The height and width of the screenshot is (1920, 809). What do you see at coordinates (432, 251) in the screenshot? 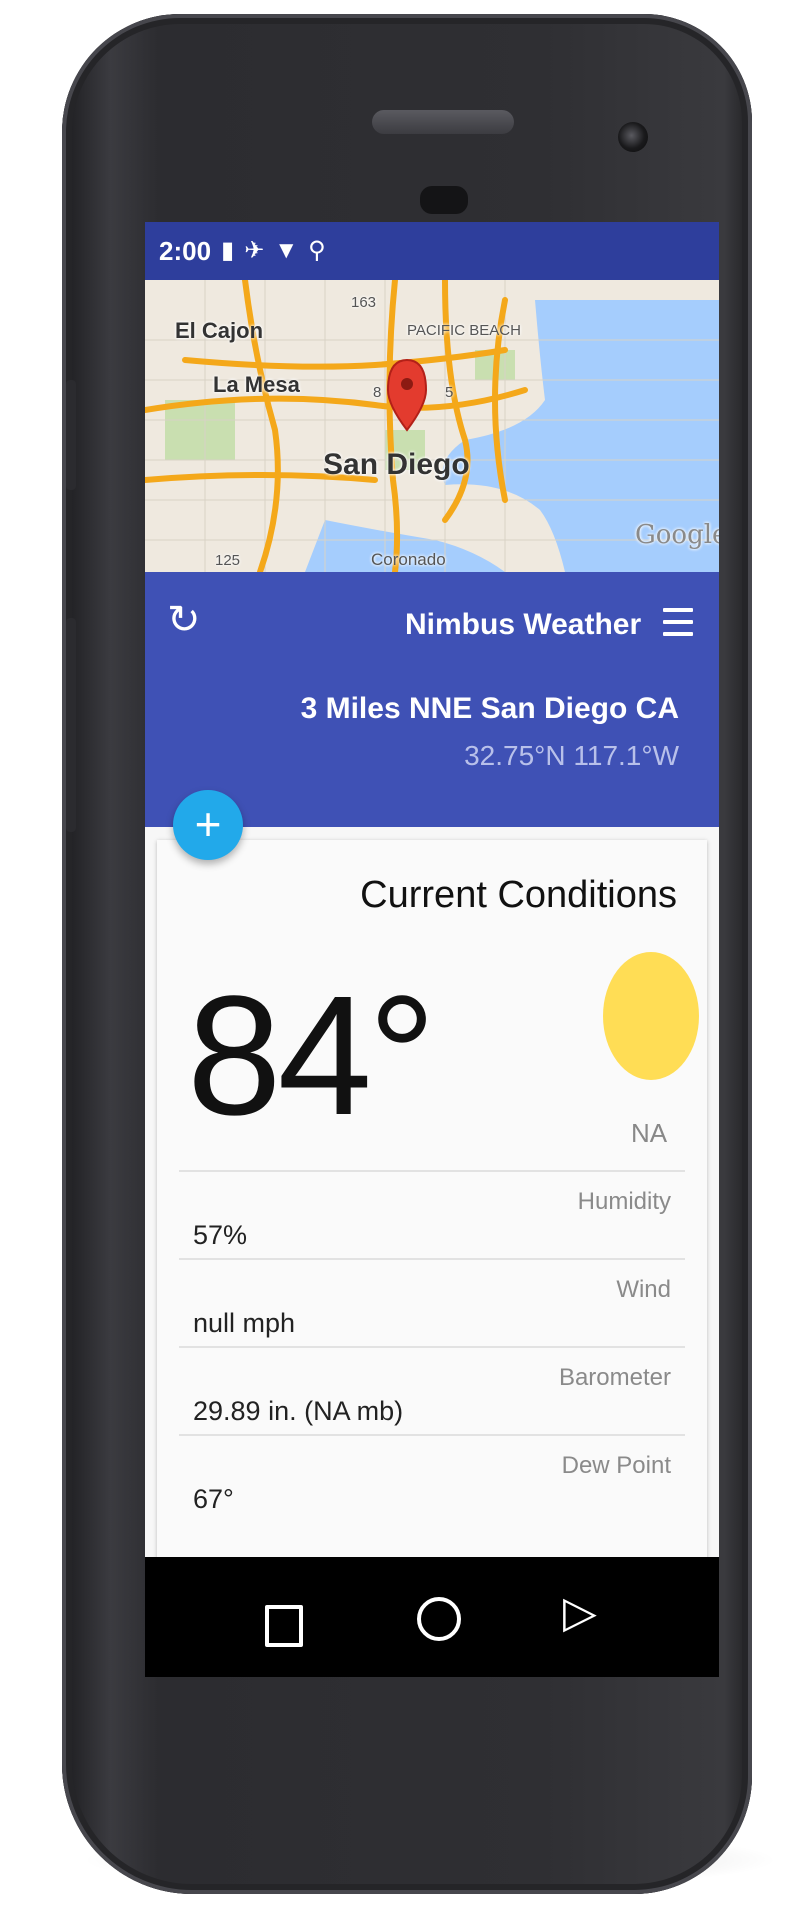
I see `status-bar: 2:00 ▮ ✈ ▼ ⚲` at bounding box center [432, 251].